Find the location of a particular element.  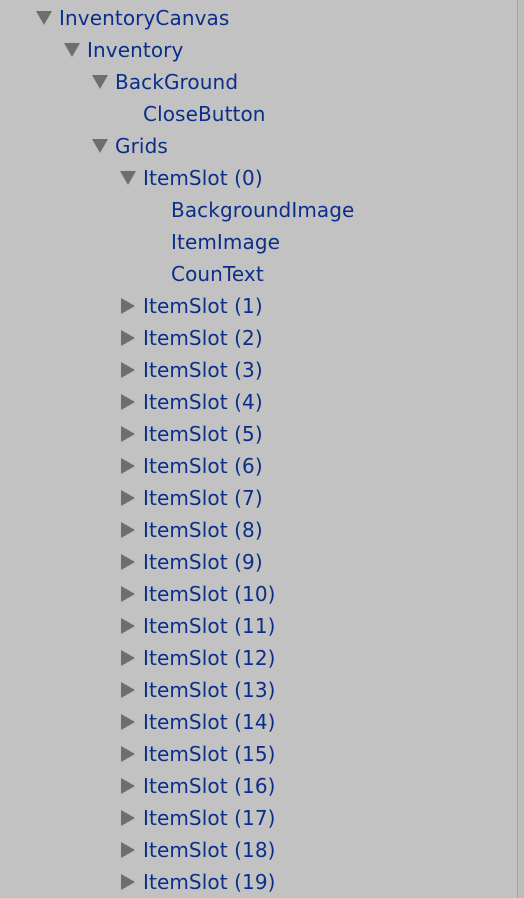

tree-item-grids: Grids is located at coordinates (259, 146).